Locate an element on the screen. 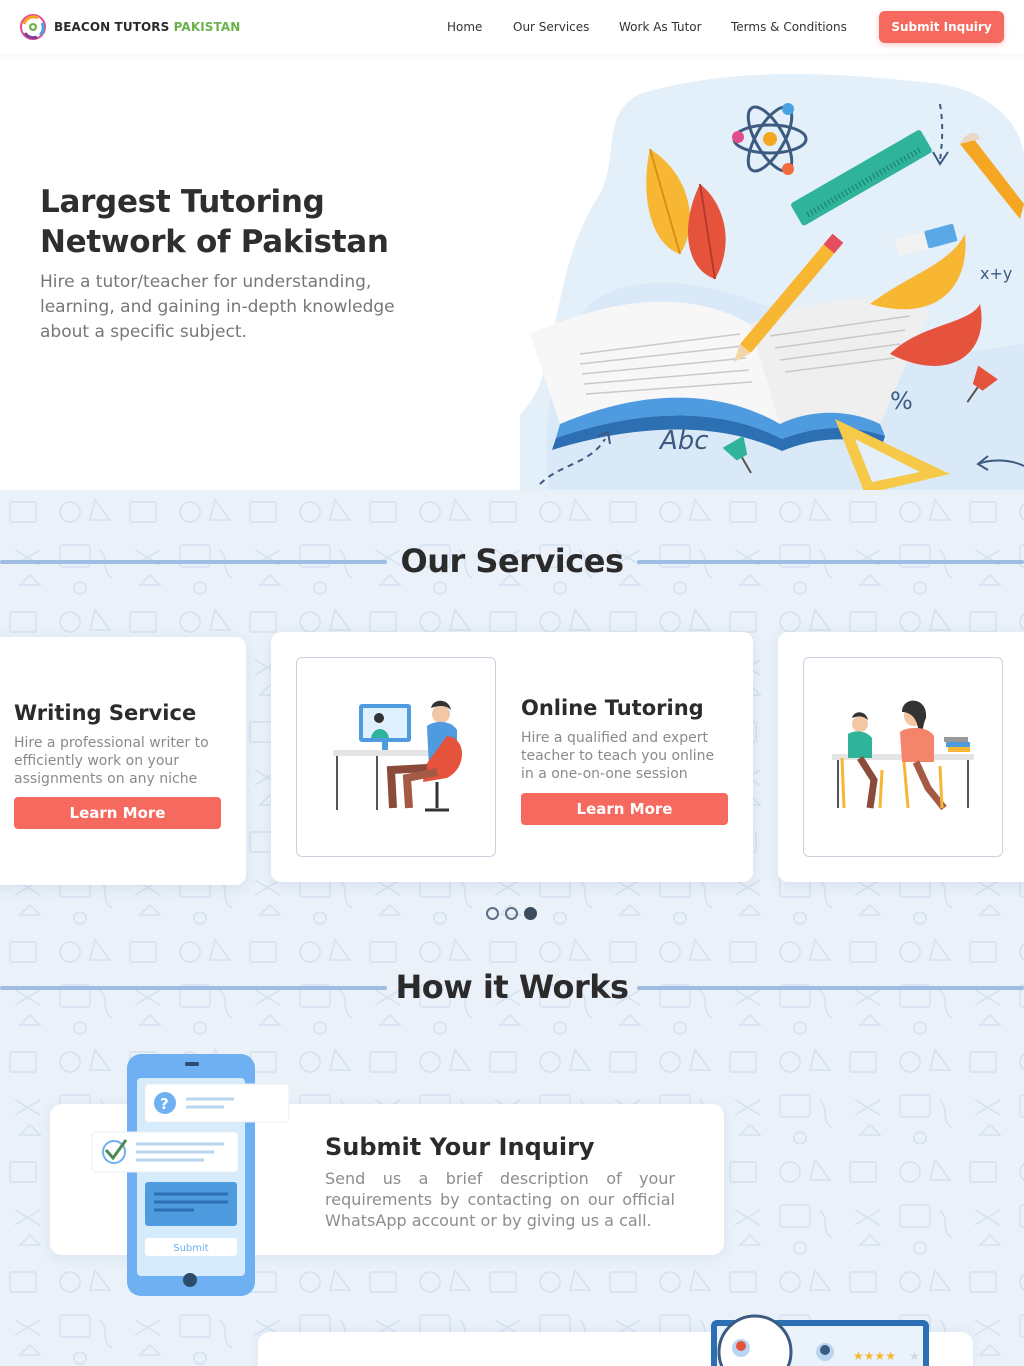  submit-inquiry-button: Submit Inquiry is located at coordinates (941, 27).